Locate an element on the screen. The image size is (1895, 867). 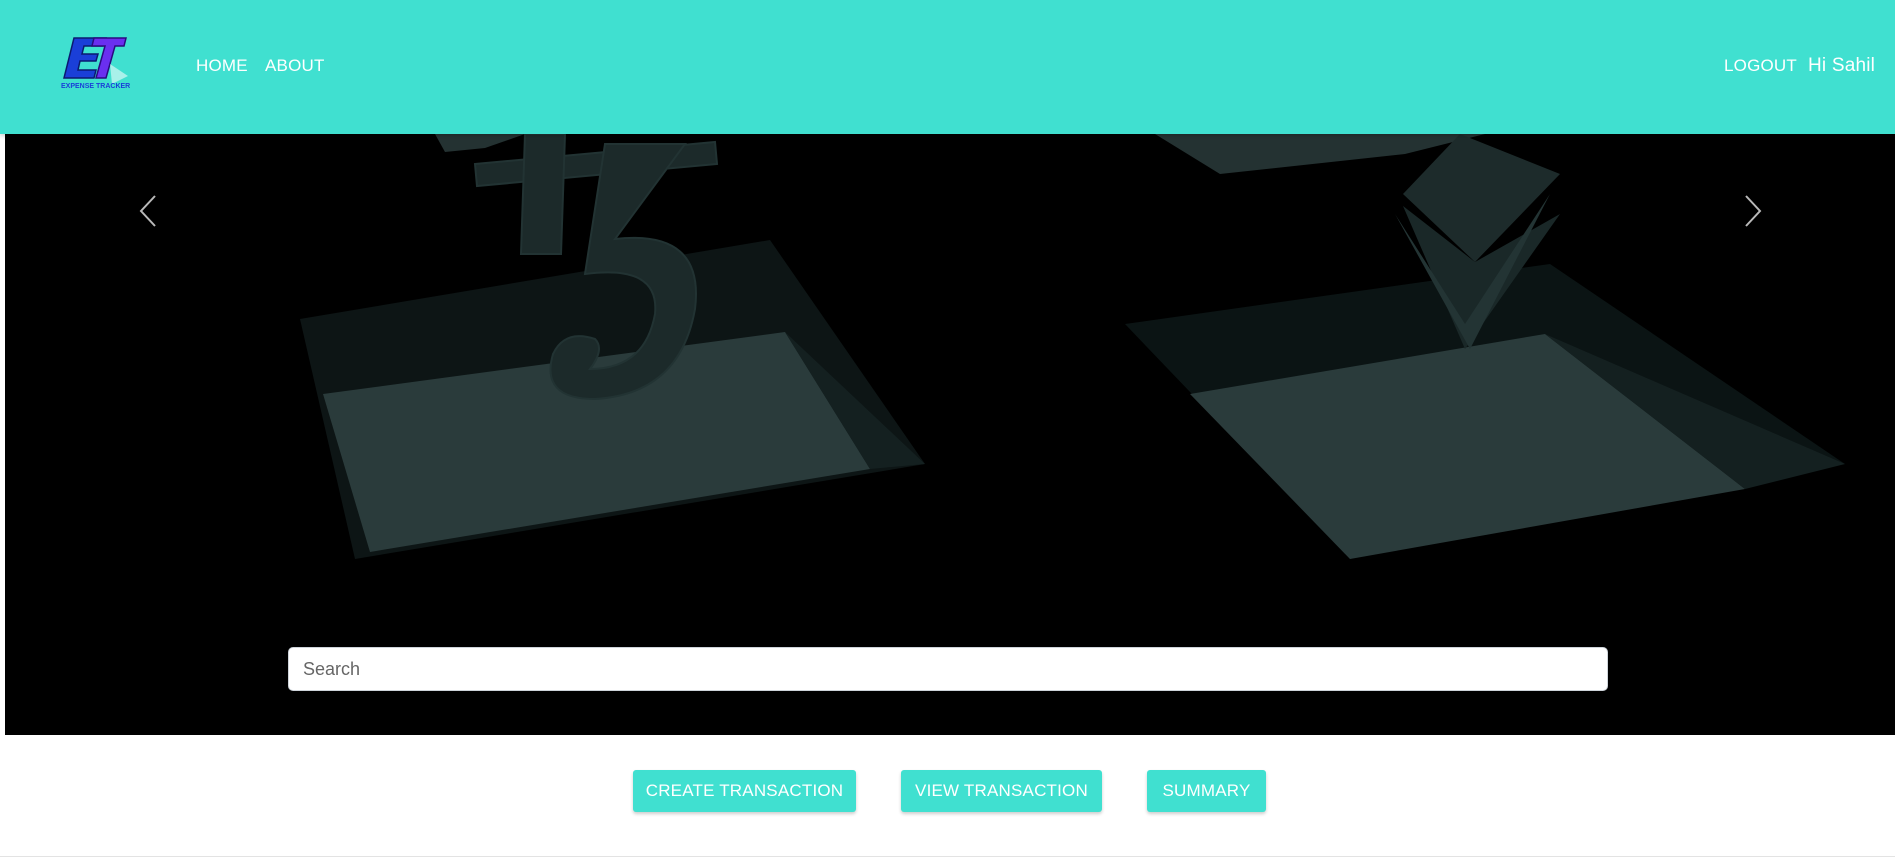
logo-caption: EXPENSE TRACKER is located at coordinates (95, 86).